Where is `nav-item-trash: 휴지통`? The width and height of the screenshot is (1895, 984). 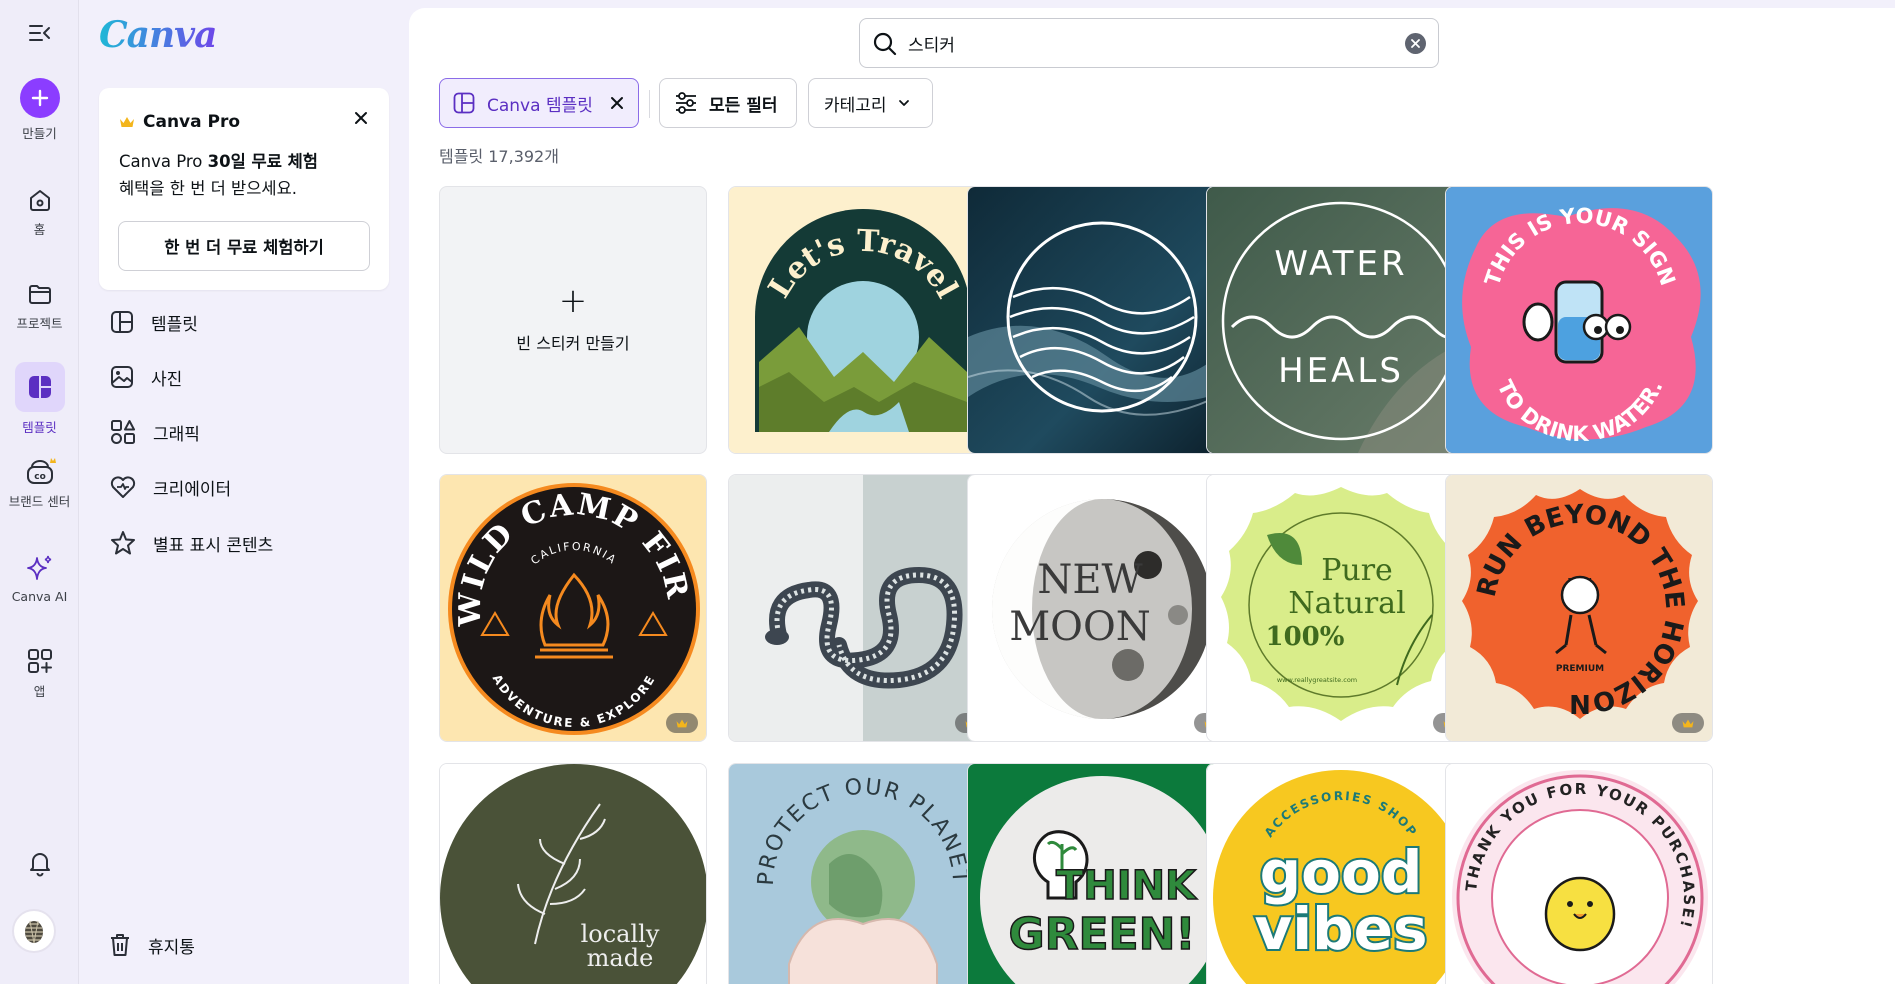 nav-item-trash: 휴지통 is located at coordinates (151, 945).